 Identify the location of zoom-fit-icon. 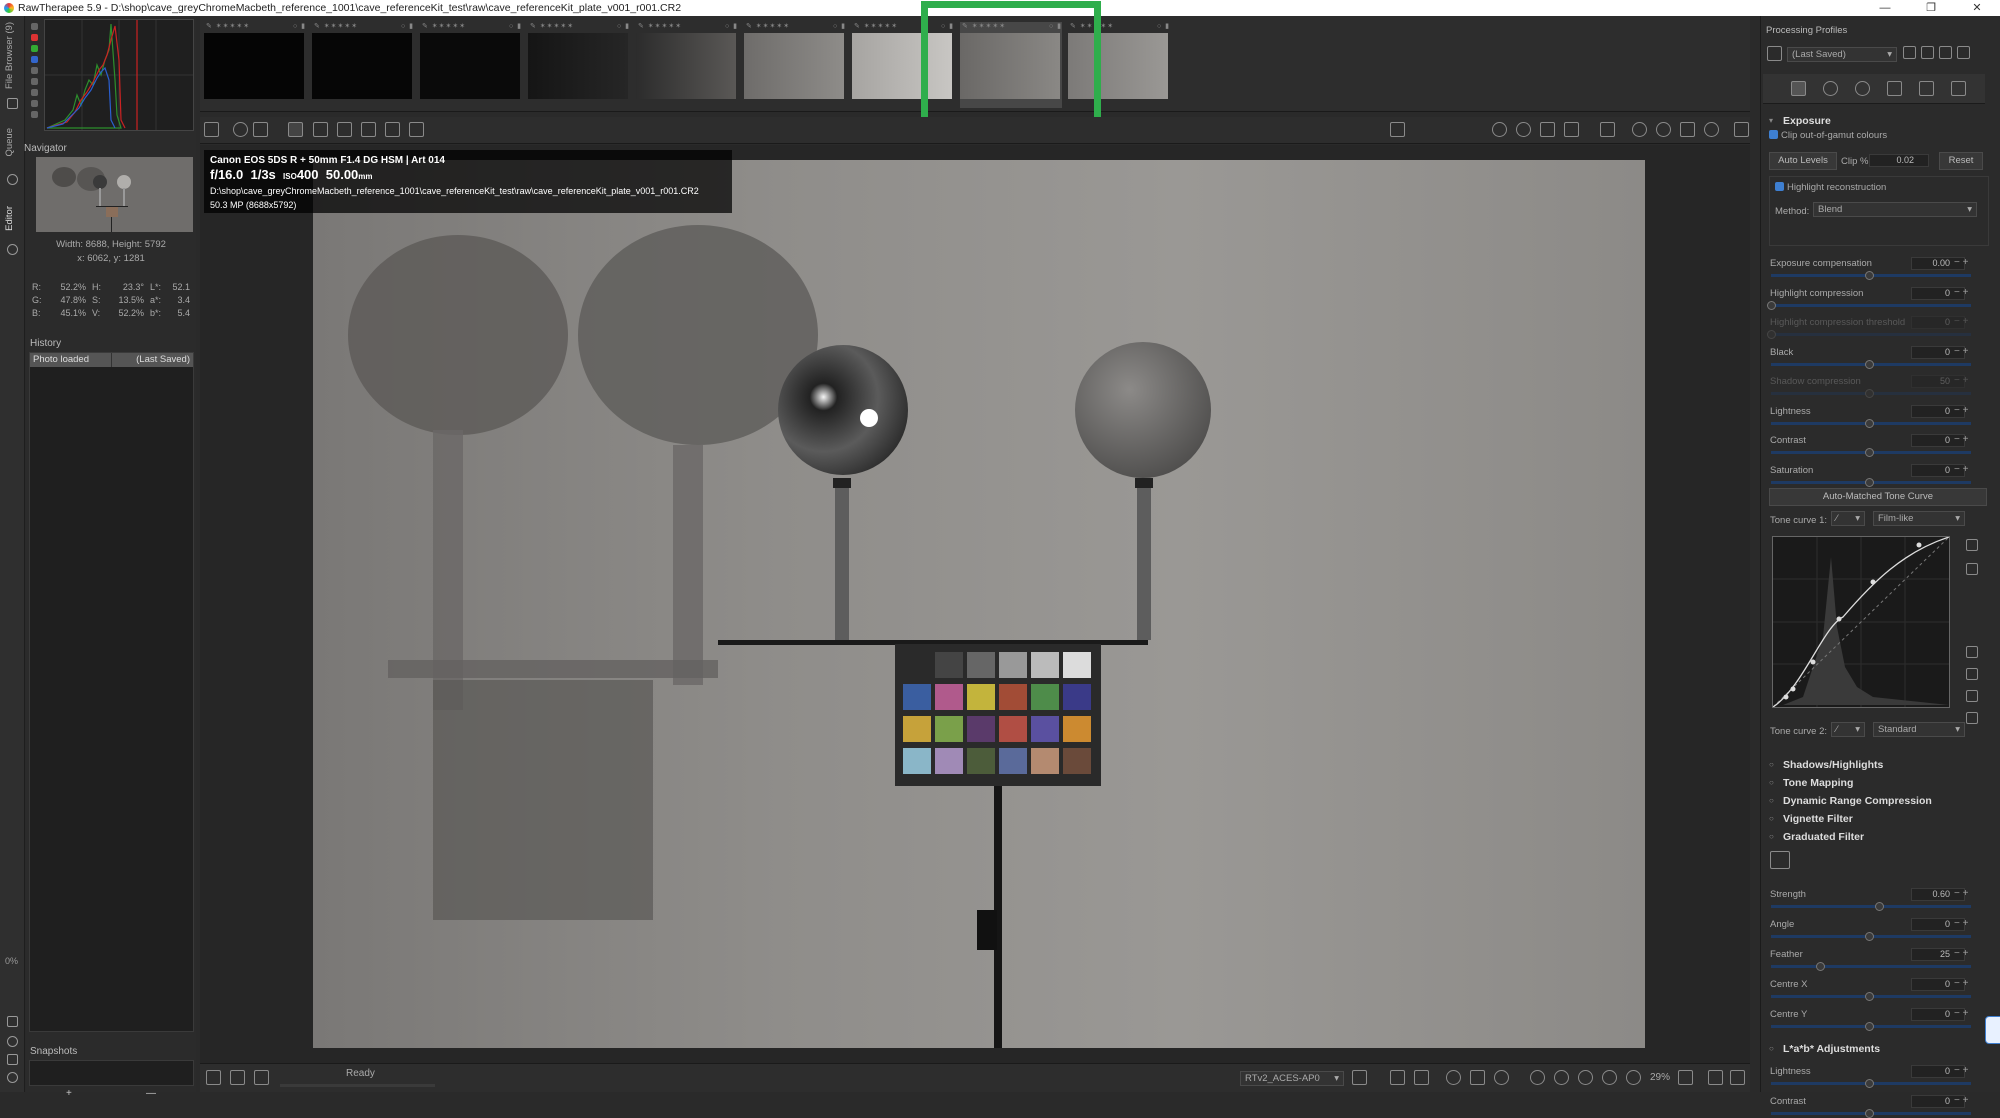
(1609, 1077).